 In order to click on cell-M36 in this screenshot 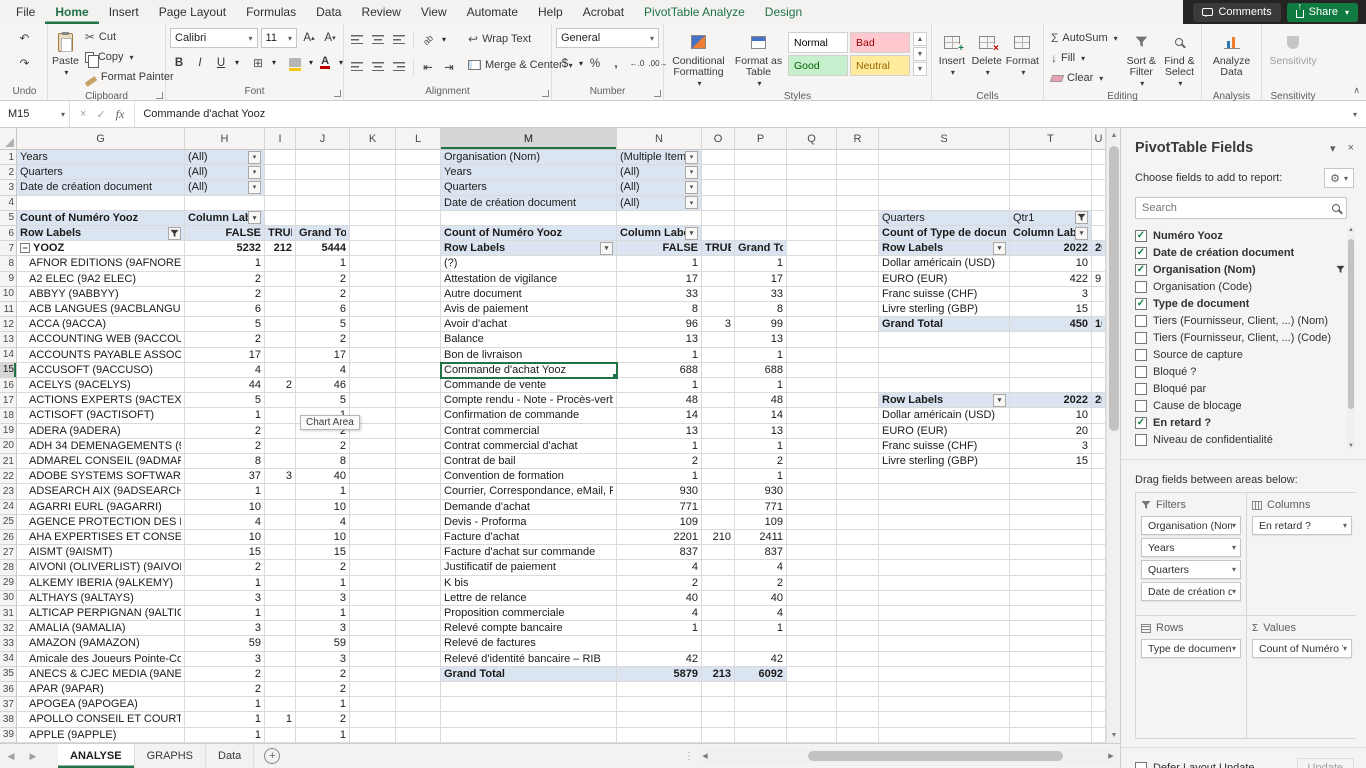, I will do `click(529, 690)`.